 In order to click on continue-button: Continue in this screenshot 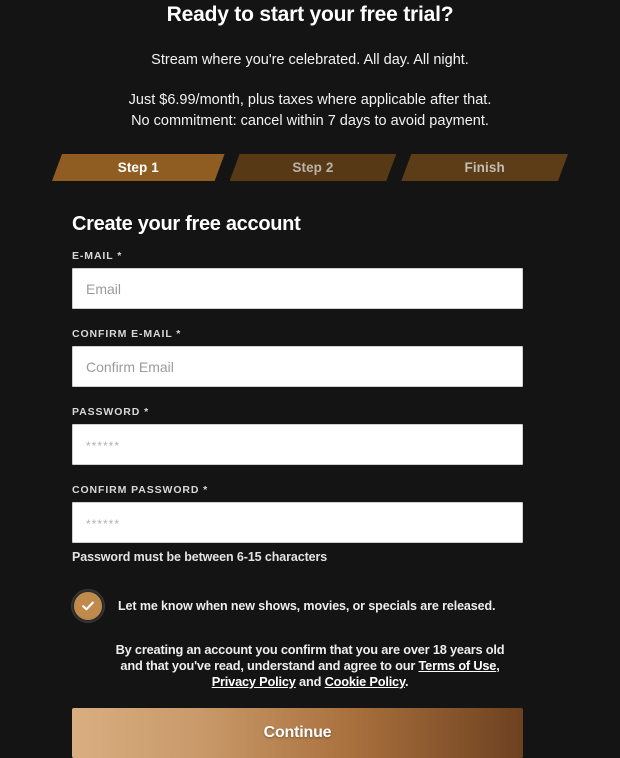, I will do `click(297, 733)`.